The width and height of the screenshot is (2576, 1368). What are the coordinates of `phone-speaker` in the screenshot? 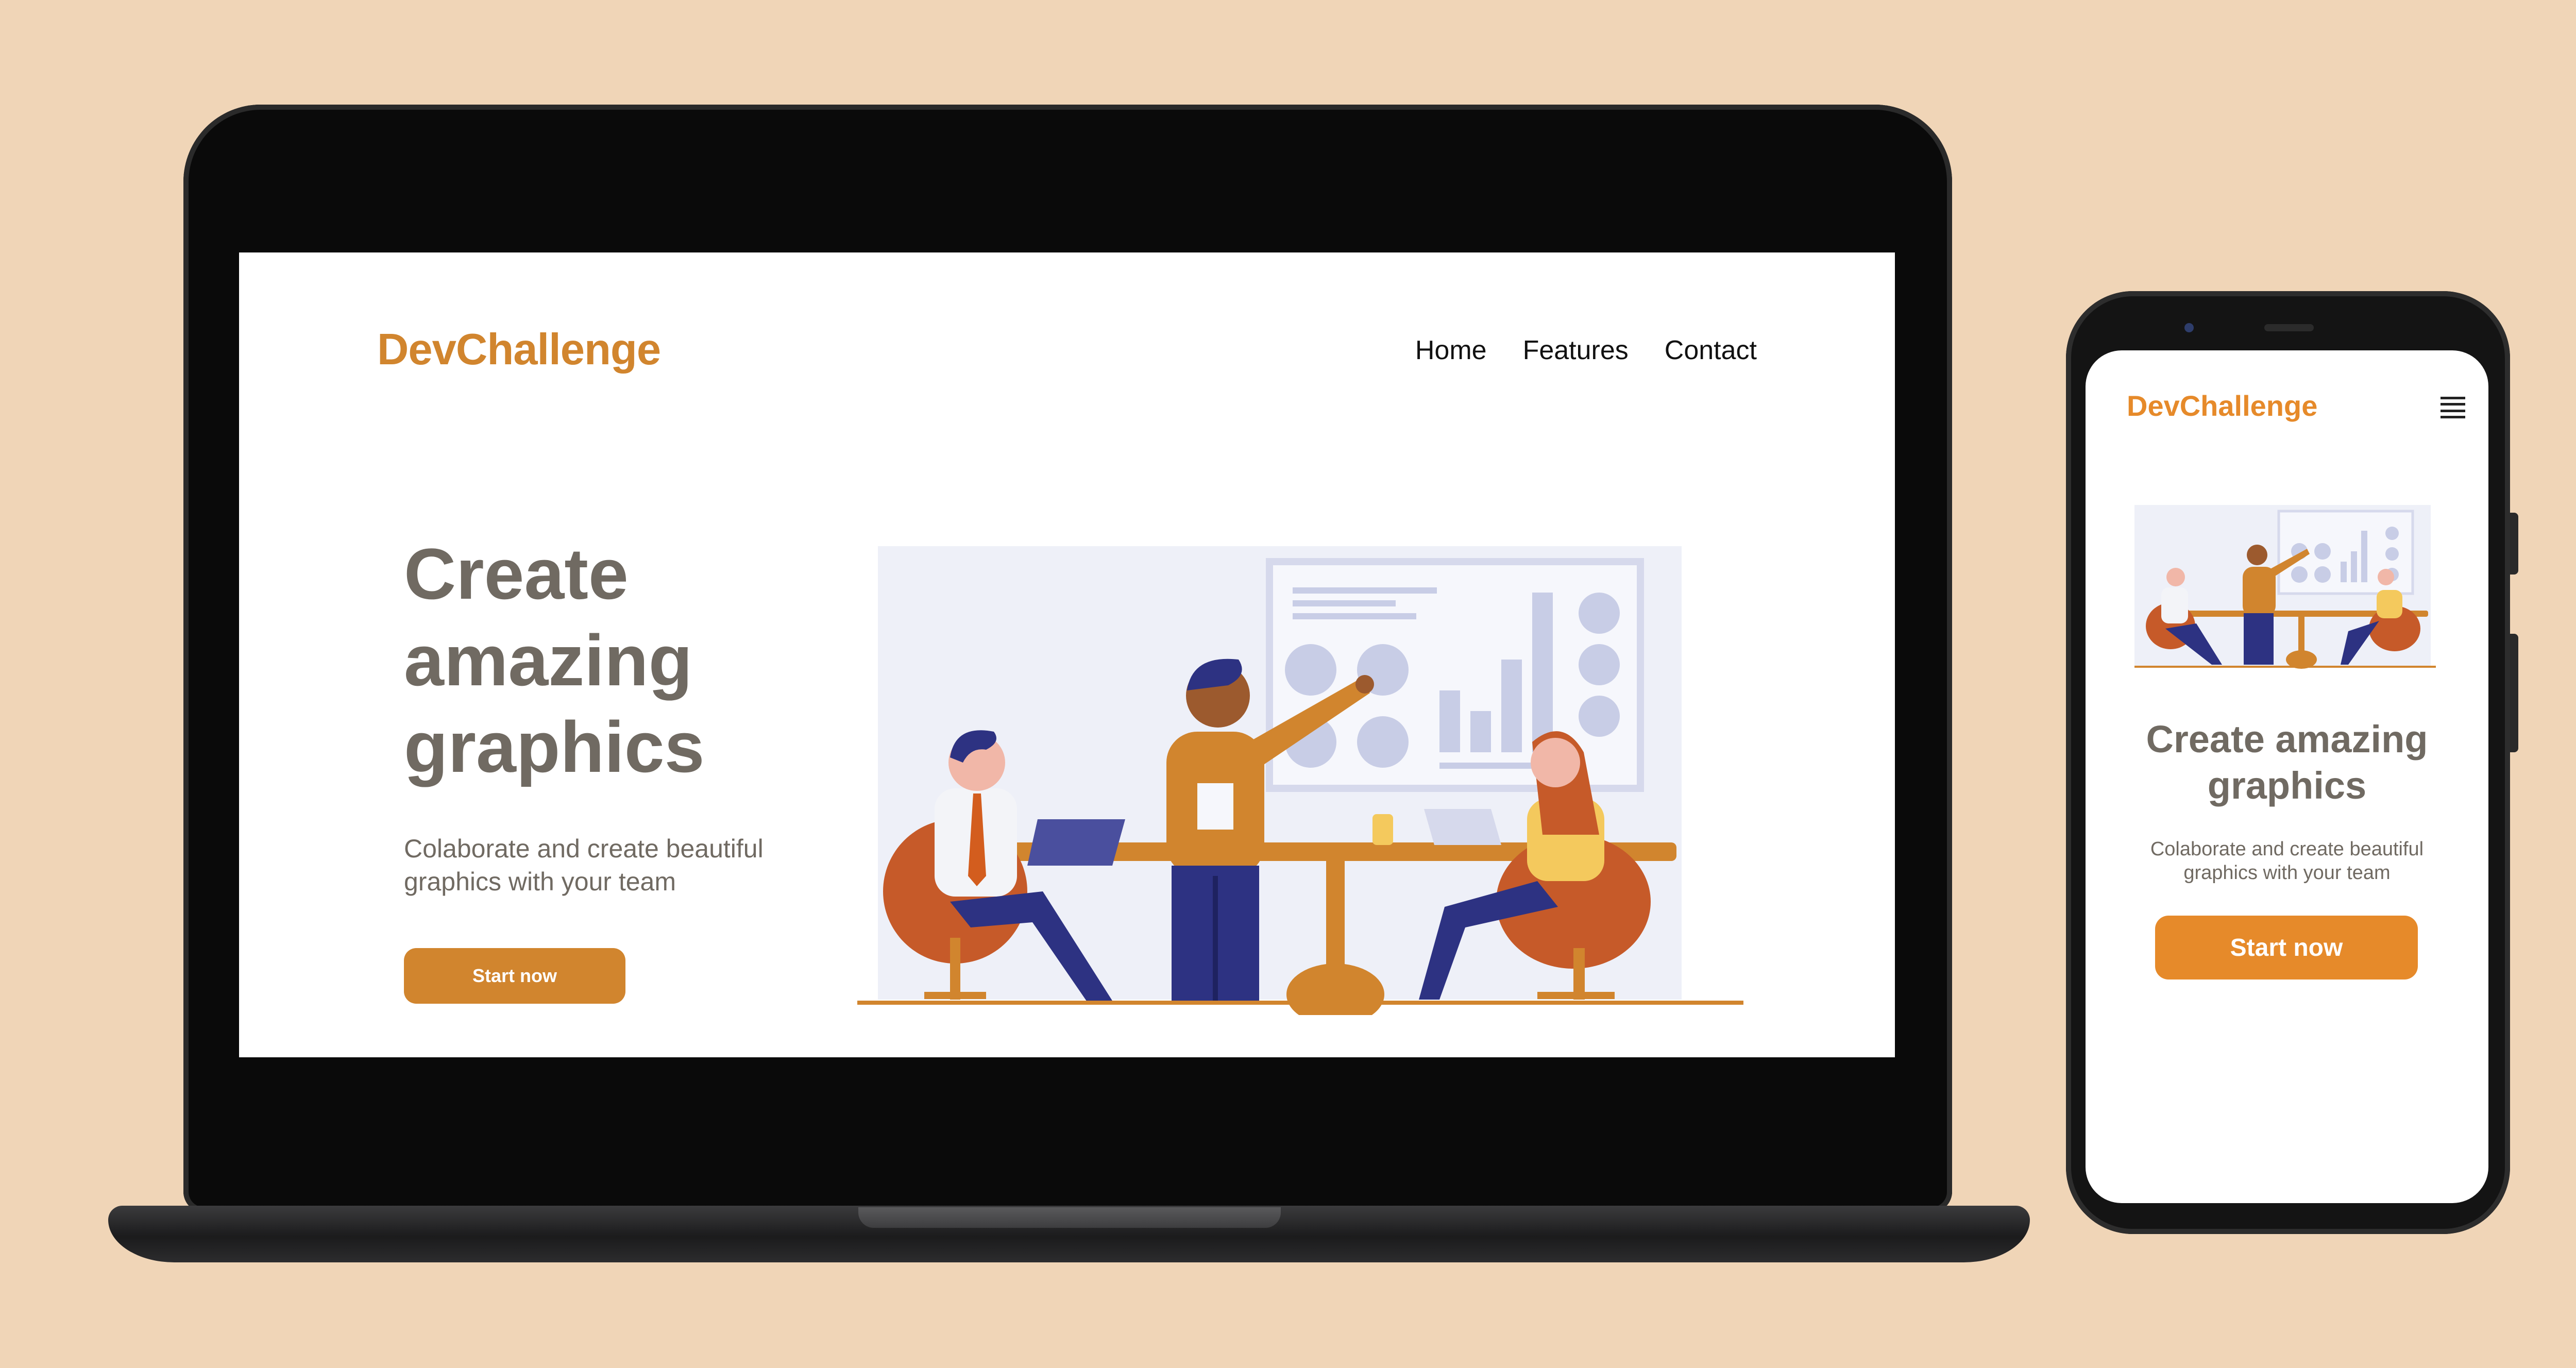 It's located at (2289, 327).